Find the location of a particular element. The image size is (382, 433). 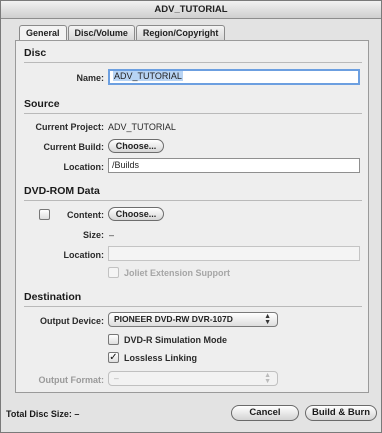

window-title: ADV_TUTORIAL is located at coordinates (191, 10).